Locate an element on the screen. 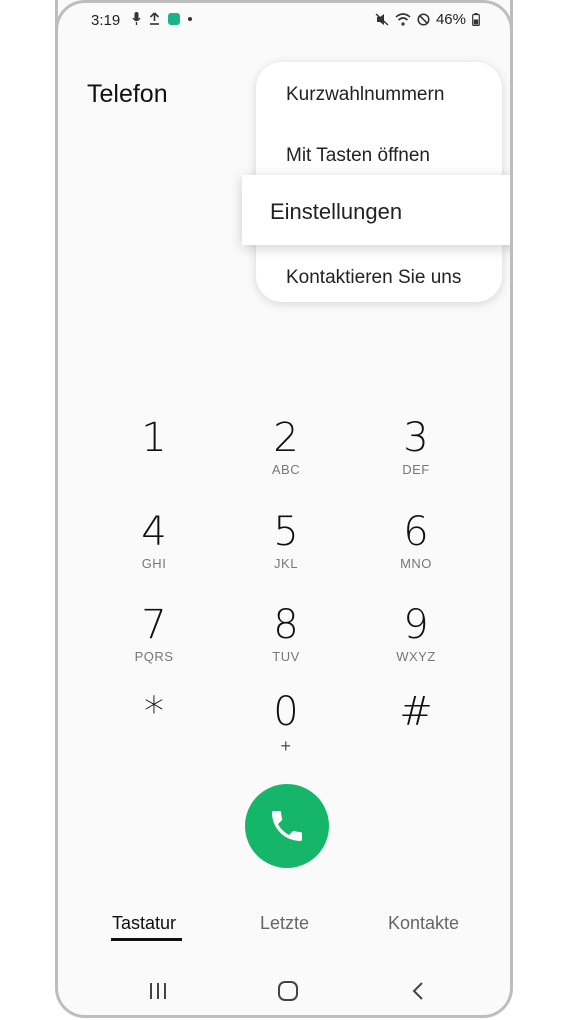 The width and height of the screenshot is (568, 1020). status-right-icons: 46% is located at coordinates (427, 19).